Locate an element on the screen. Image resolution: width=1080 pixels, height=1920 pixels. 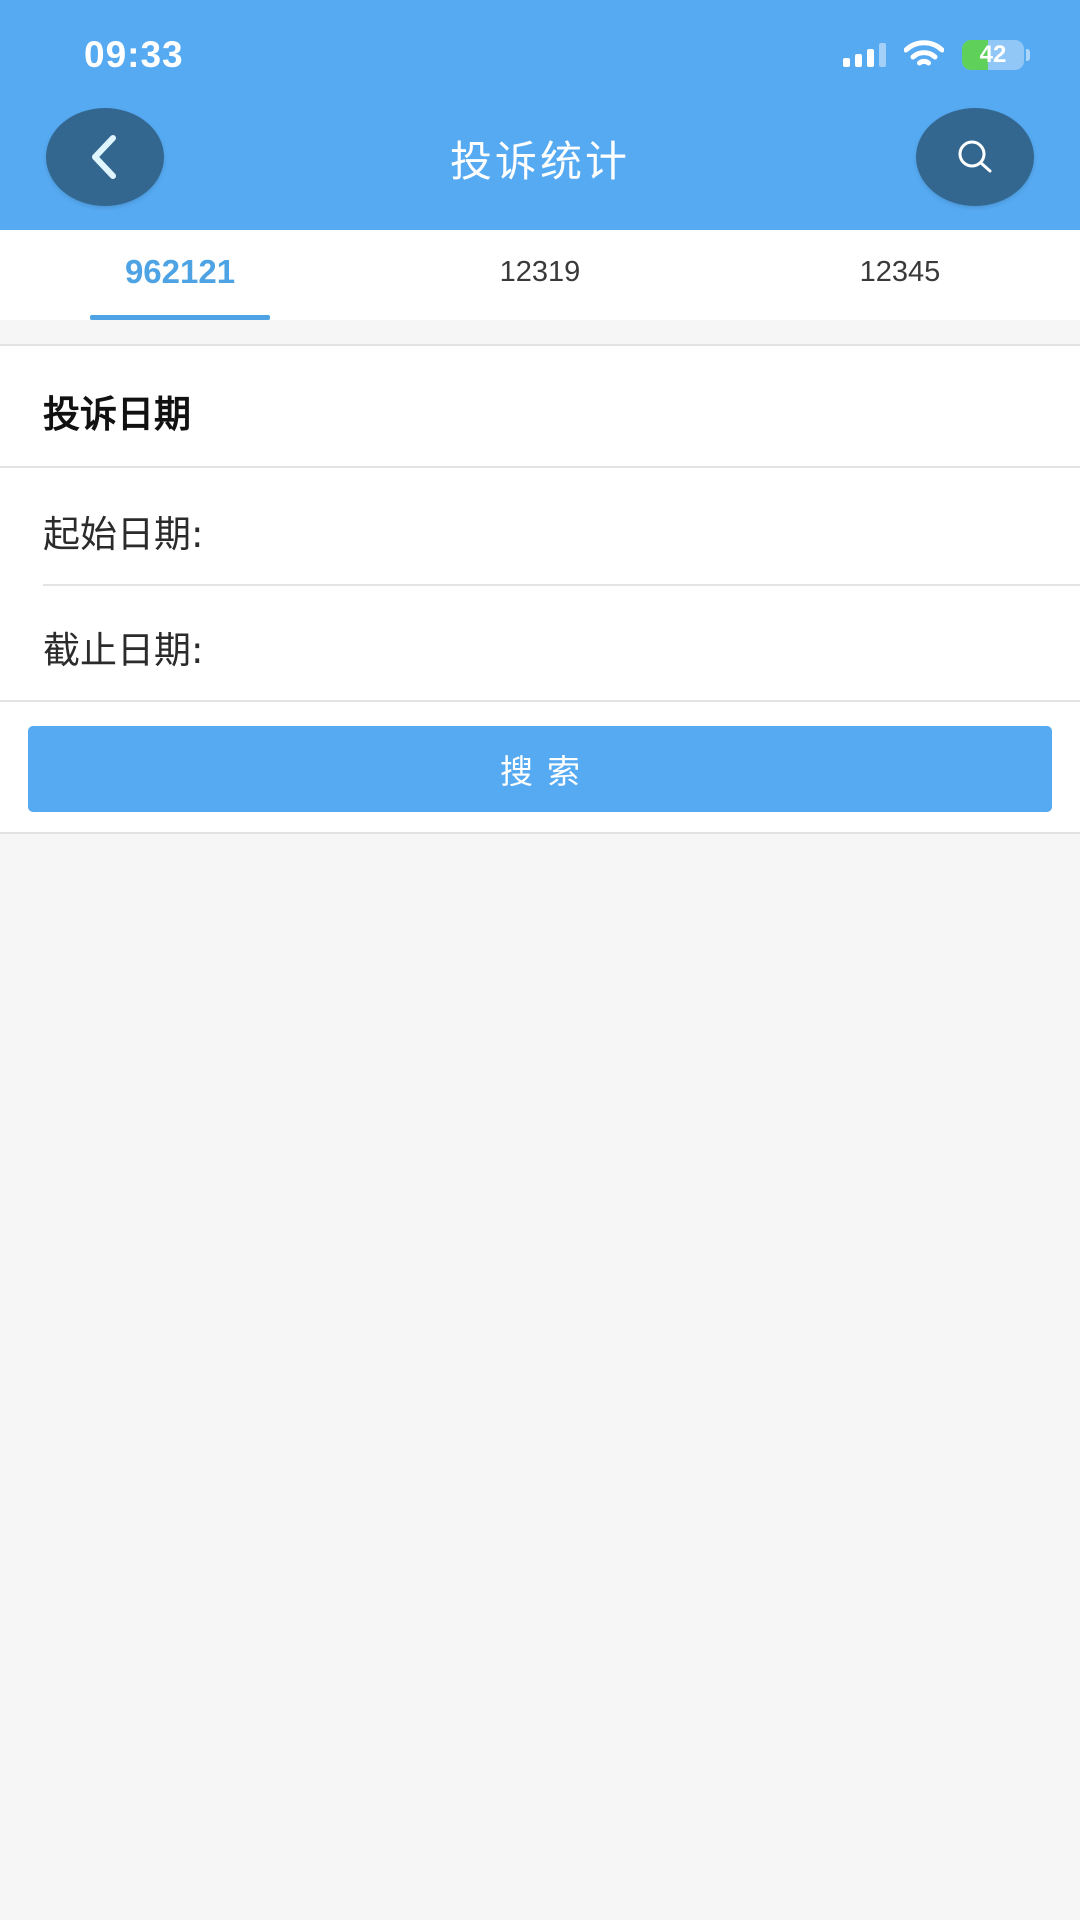
submit-search-button: 搜索 is located at coordinates (540, 769).